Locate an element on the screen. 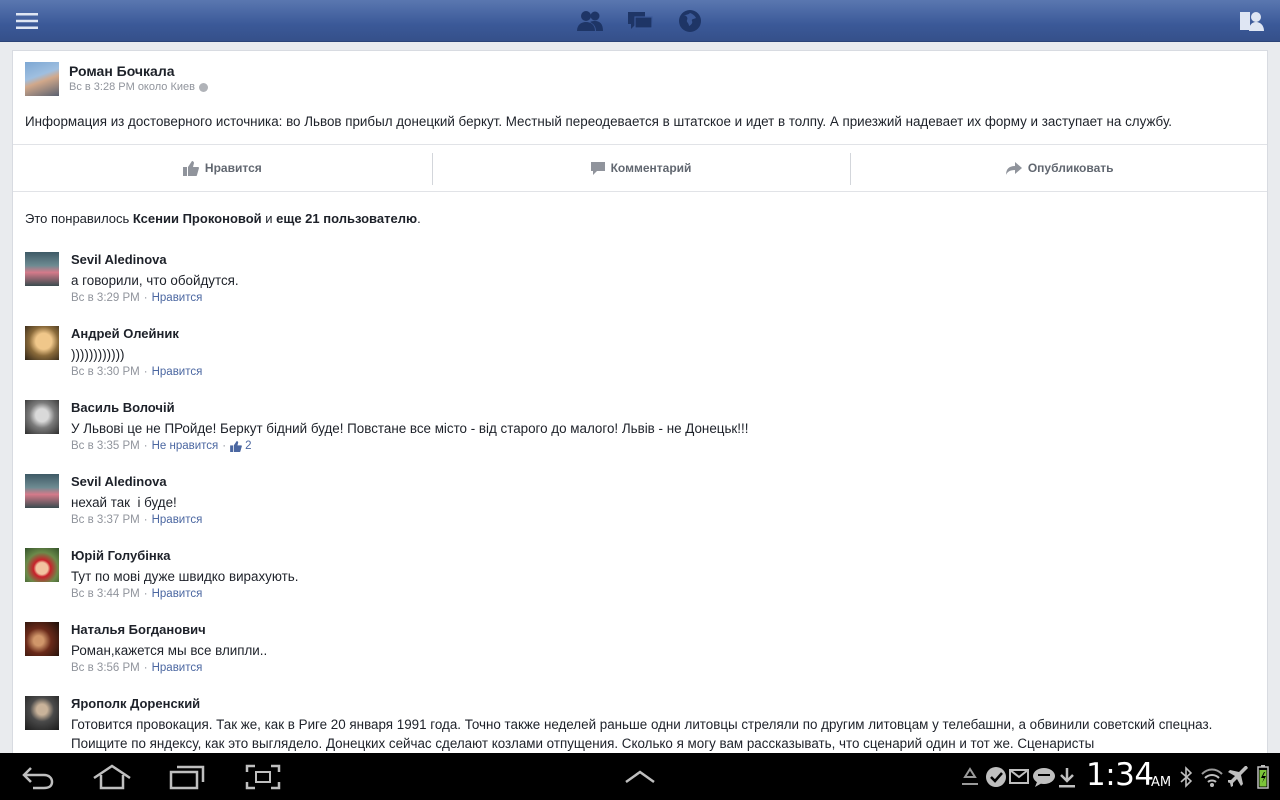 The height and width of the screenshot is (800, 1280). home-icon is located at coordinates (112, 777).